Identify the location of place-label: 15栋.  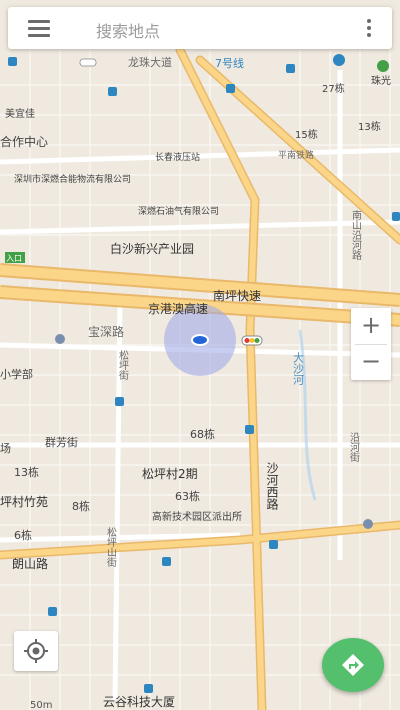
(306, 134).